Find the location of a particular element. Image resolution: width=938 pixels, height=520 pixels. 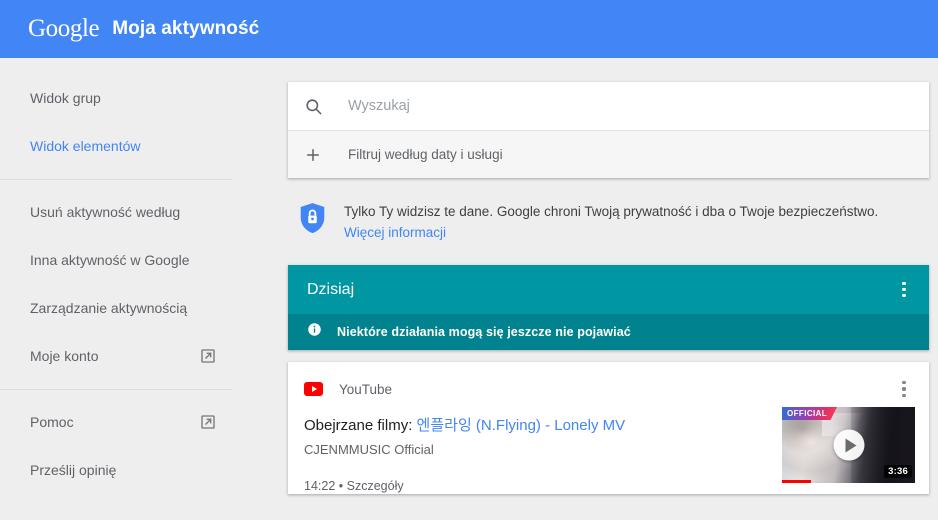

privacy-learn-more-link: Więcej informacji is located at coordinates (611, 232).